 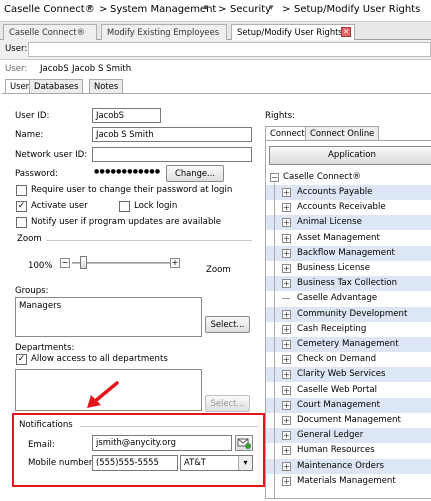 What do you see at coordinates (51, 155) in the screenshot?
I see `network-user-id-label: Network user ID:` at bounding box center [51, 155].